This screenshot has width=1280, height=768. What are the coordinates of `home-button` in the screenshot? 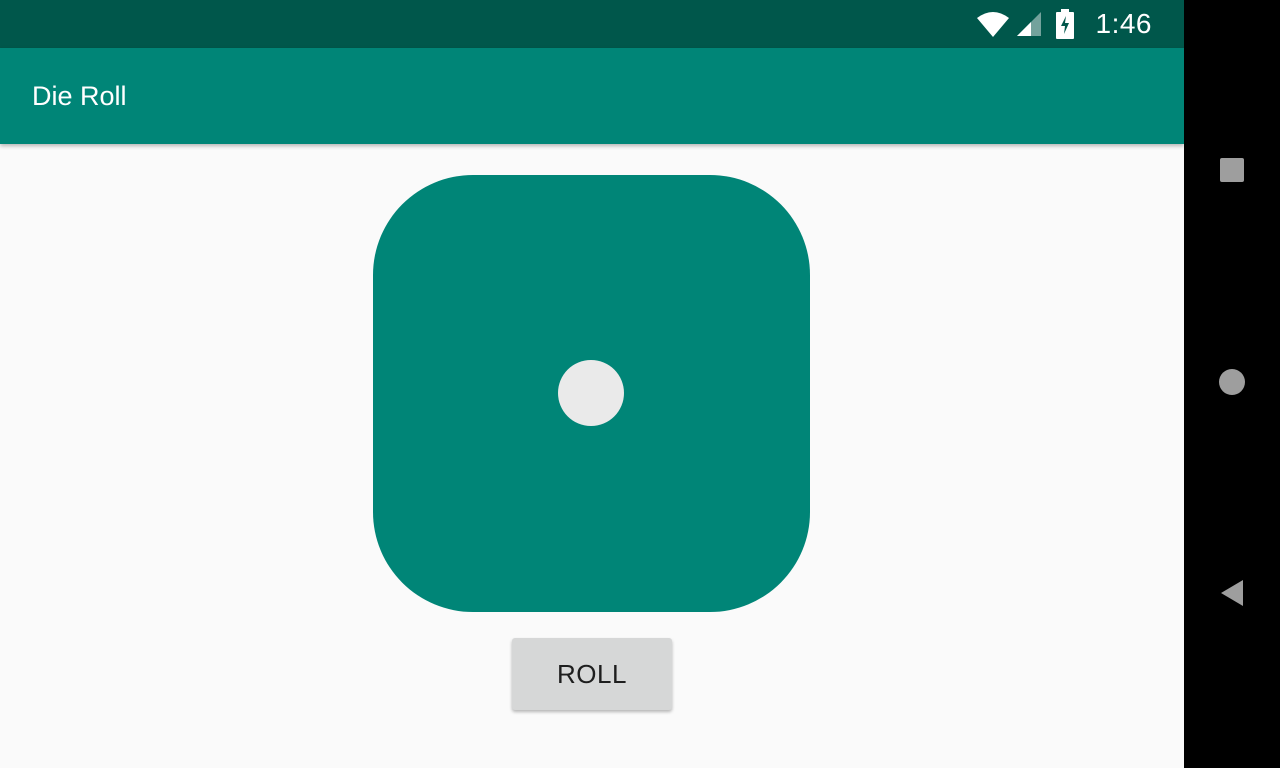 It's located at (1232, 384).